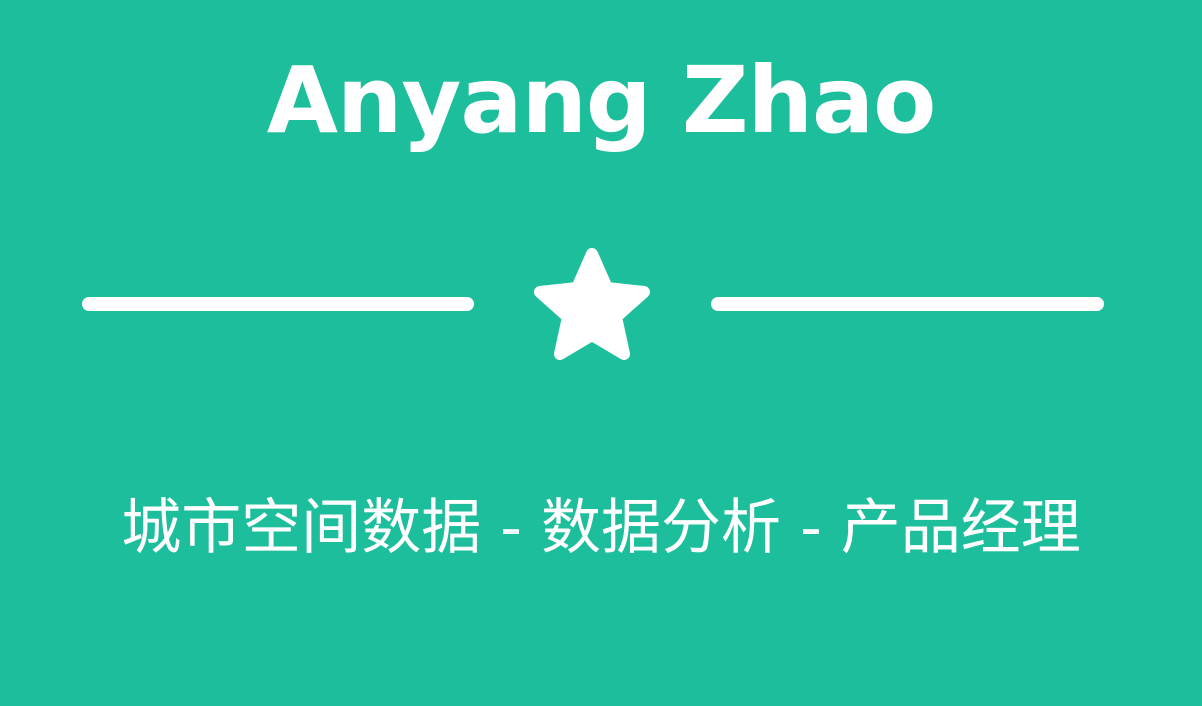  Describe the element at coordinates (601, 100) in the screenshot. I see `page-title: Anyang Zhao` at that location.